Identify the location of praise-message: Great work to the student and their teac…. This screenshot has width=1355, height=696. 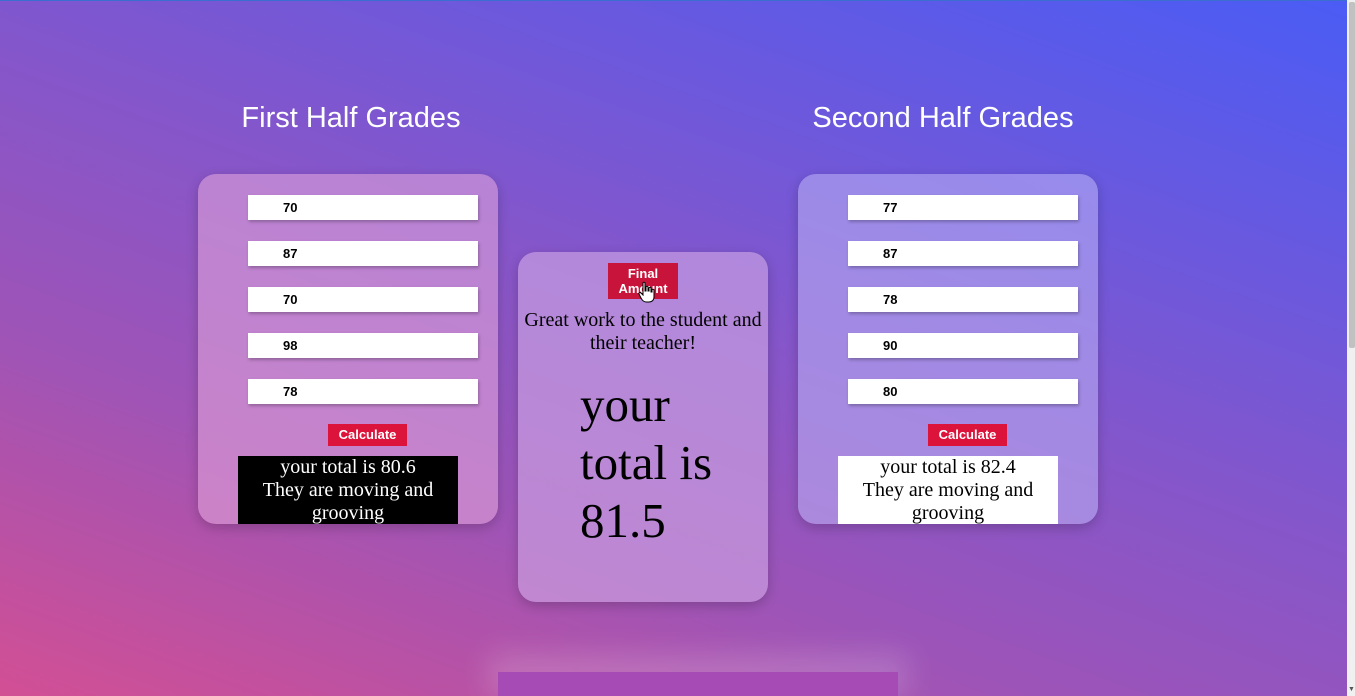
(643, 331).